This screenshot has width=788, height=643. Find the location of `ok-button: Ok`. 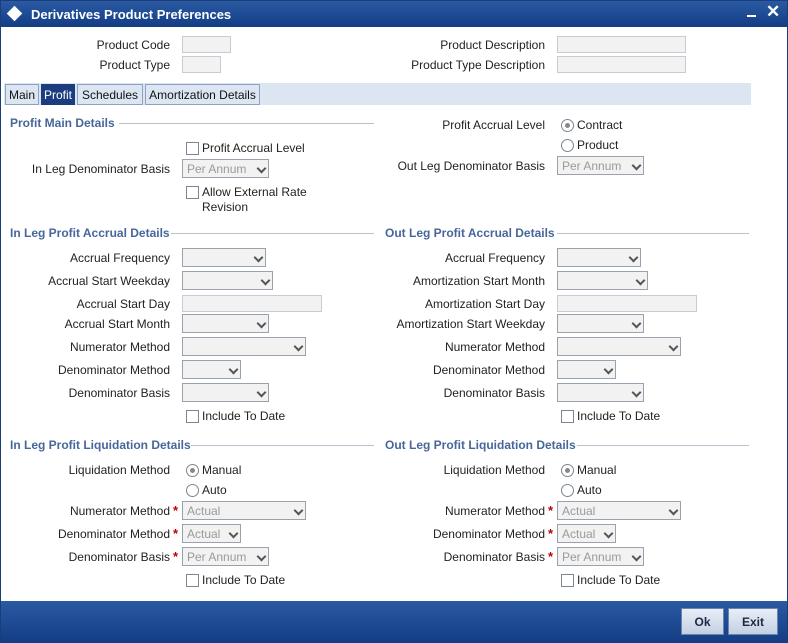

ok-button: Ok is located at coordinates (702, 621).